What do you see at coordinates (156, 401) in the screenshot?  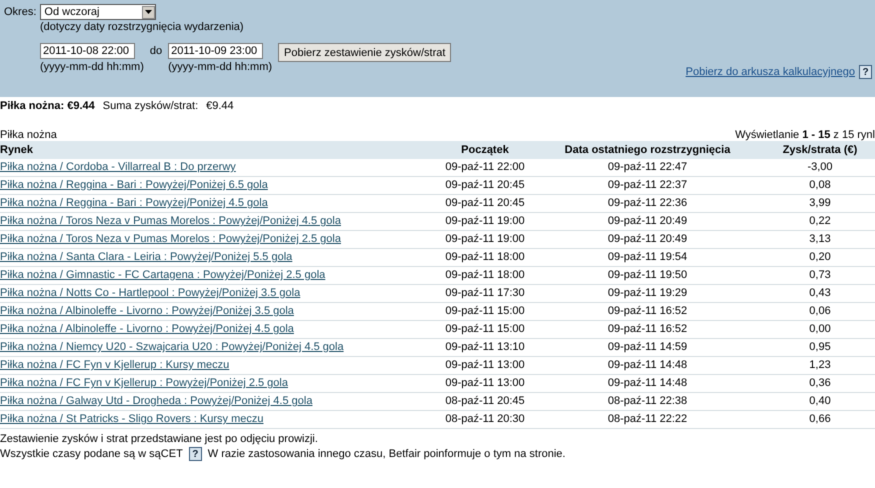 I see `market-link: Piłka nożna / Galway Utd - Drogheda : Powyżej/Poniżej 4.5 gola` at bounding box center [156, 401].